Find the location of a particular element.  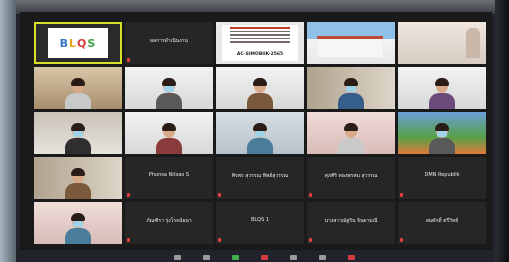

participant-name: ศิรพร สุวรรณ ทิพย์สุวรรณ is located at coordinates (260, 176).